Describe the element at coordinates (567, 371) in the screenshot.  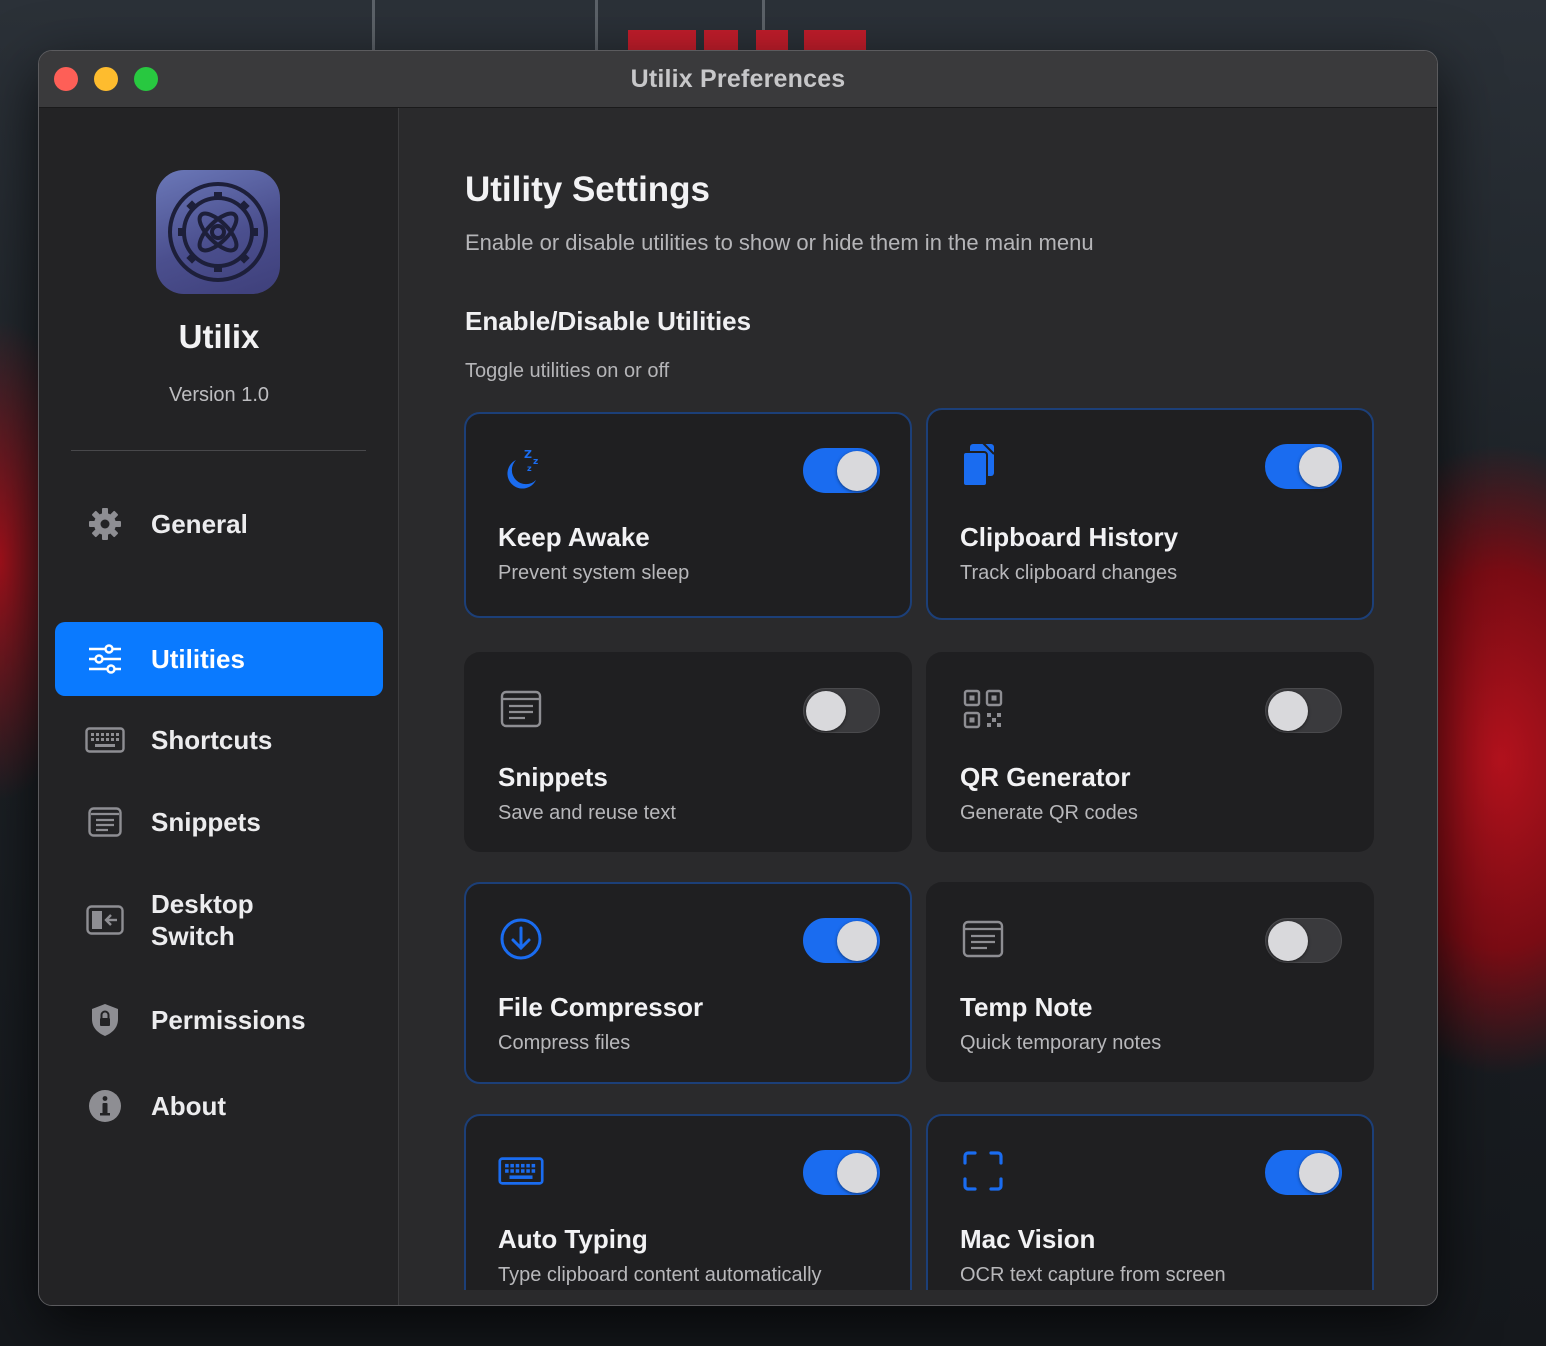
I see `section-subtitle: Toggle utilities on or off` at that location.